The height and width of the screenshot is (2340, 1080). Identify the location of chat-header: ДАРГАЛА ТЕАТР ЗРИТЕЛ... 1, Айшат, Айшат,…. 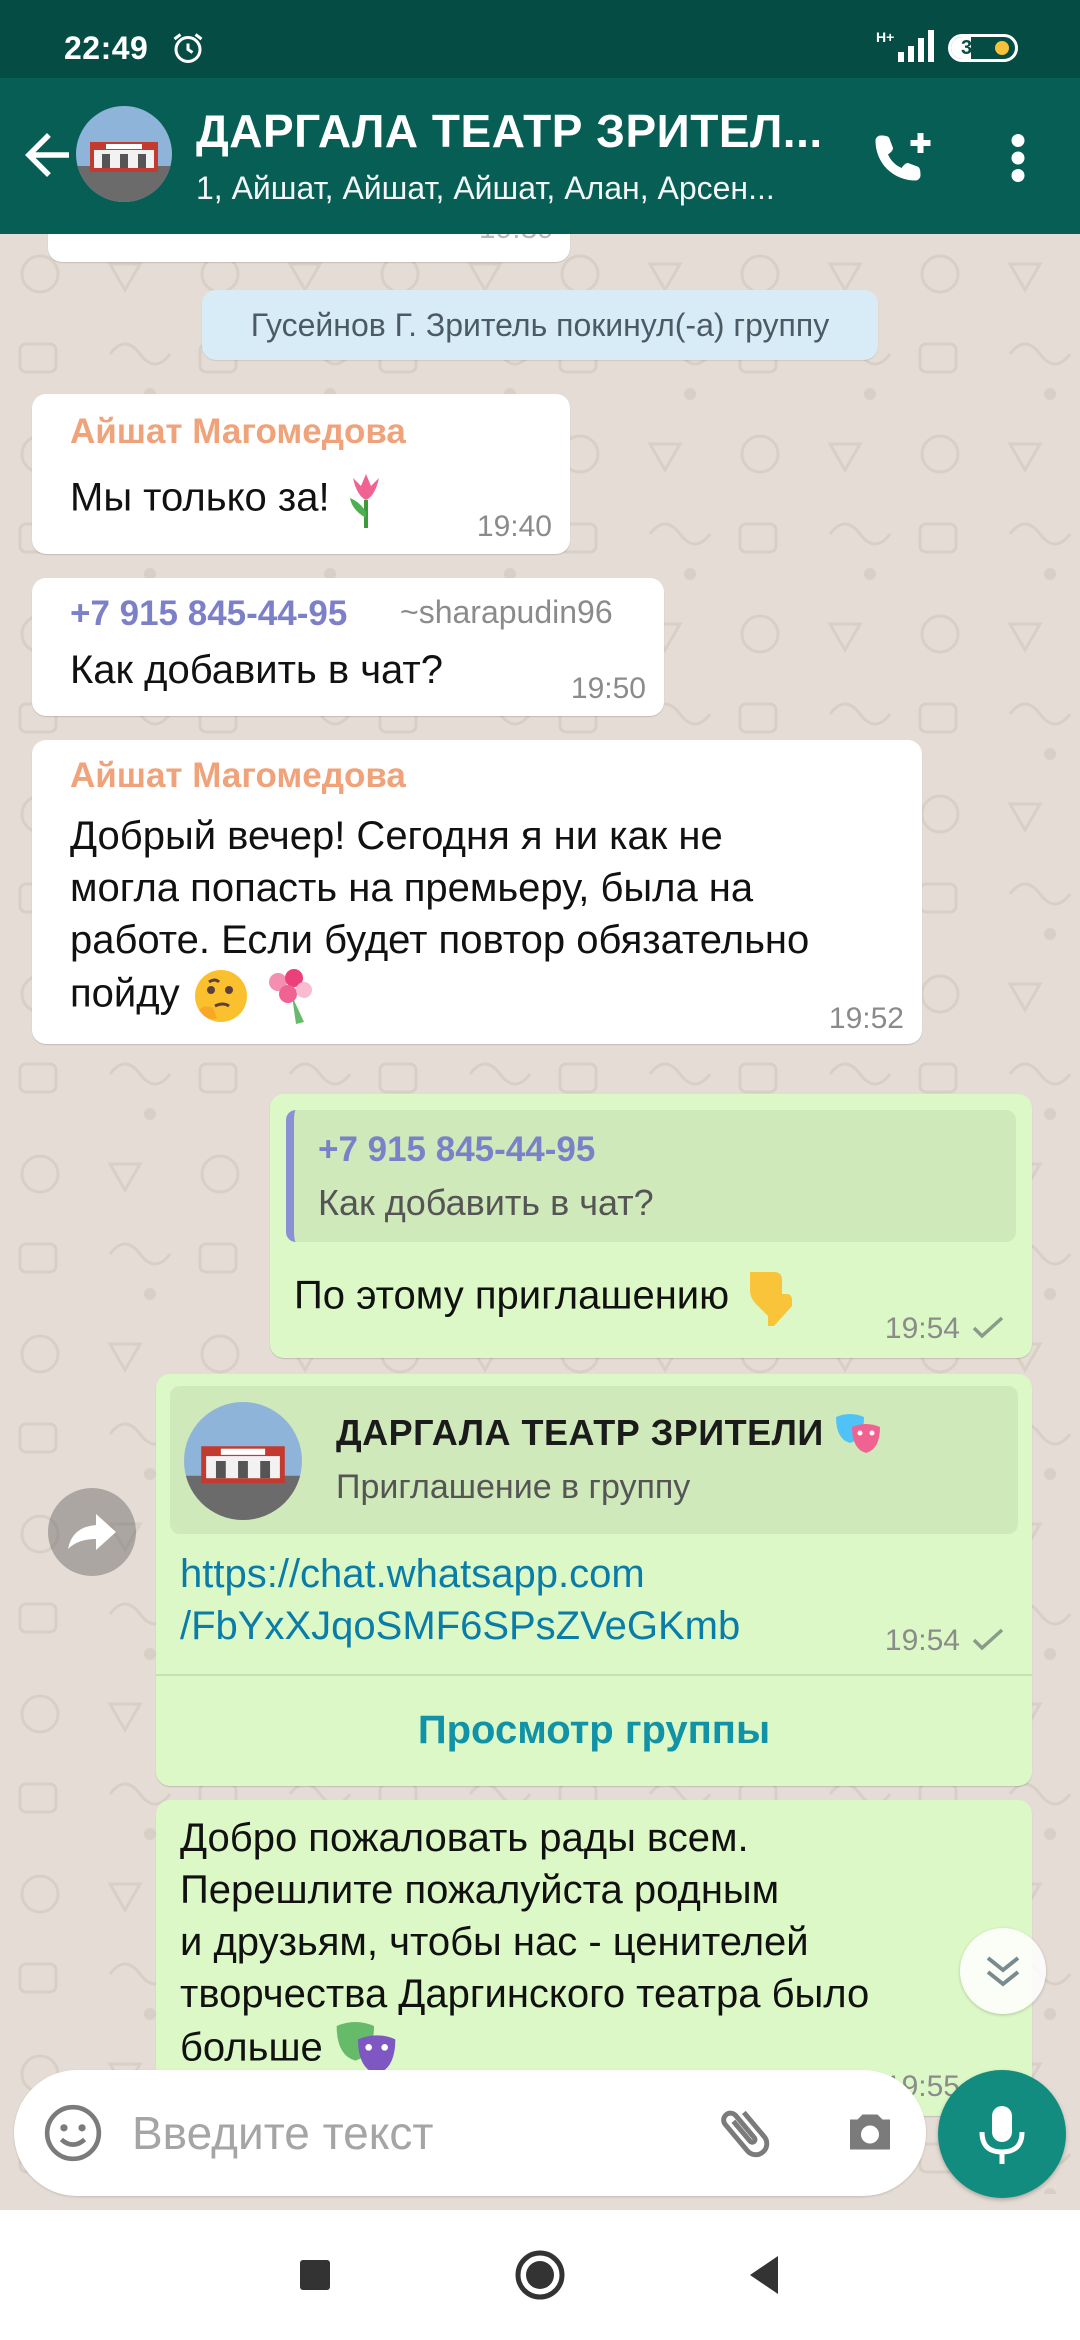
(540, 156).